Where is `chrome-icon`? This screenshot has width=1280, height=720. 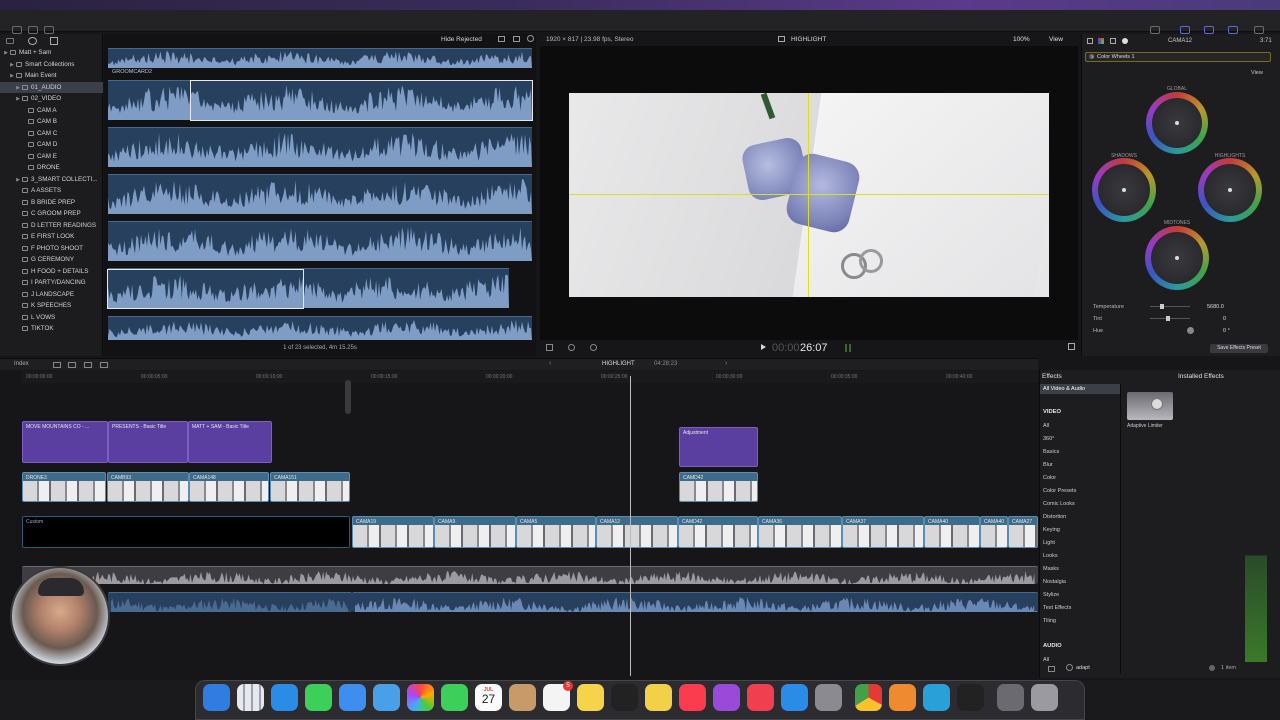
chrome-icon is located at coordinates (868, 697).